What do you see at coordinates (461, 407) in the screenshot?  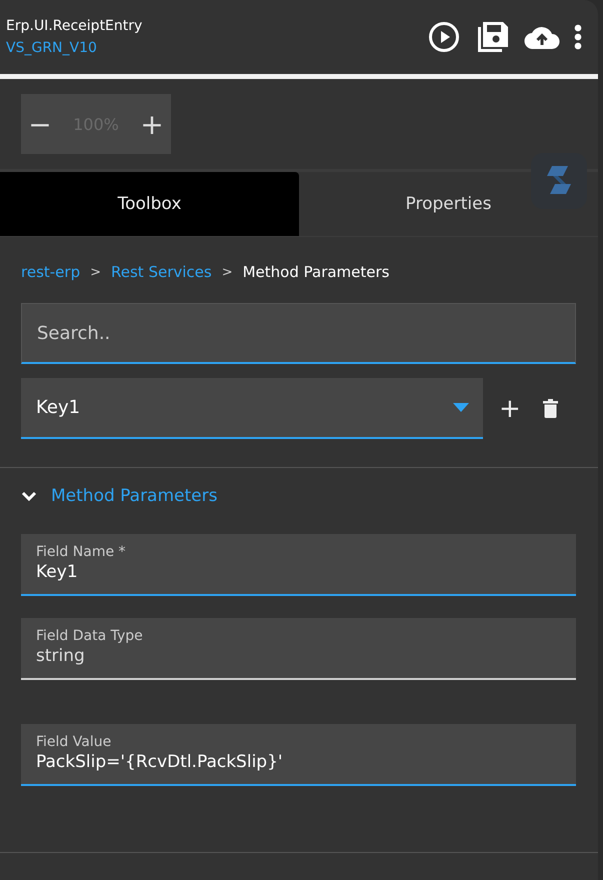 I see `dropdown-caret-icon` at bounding box center [461, 407].